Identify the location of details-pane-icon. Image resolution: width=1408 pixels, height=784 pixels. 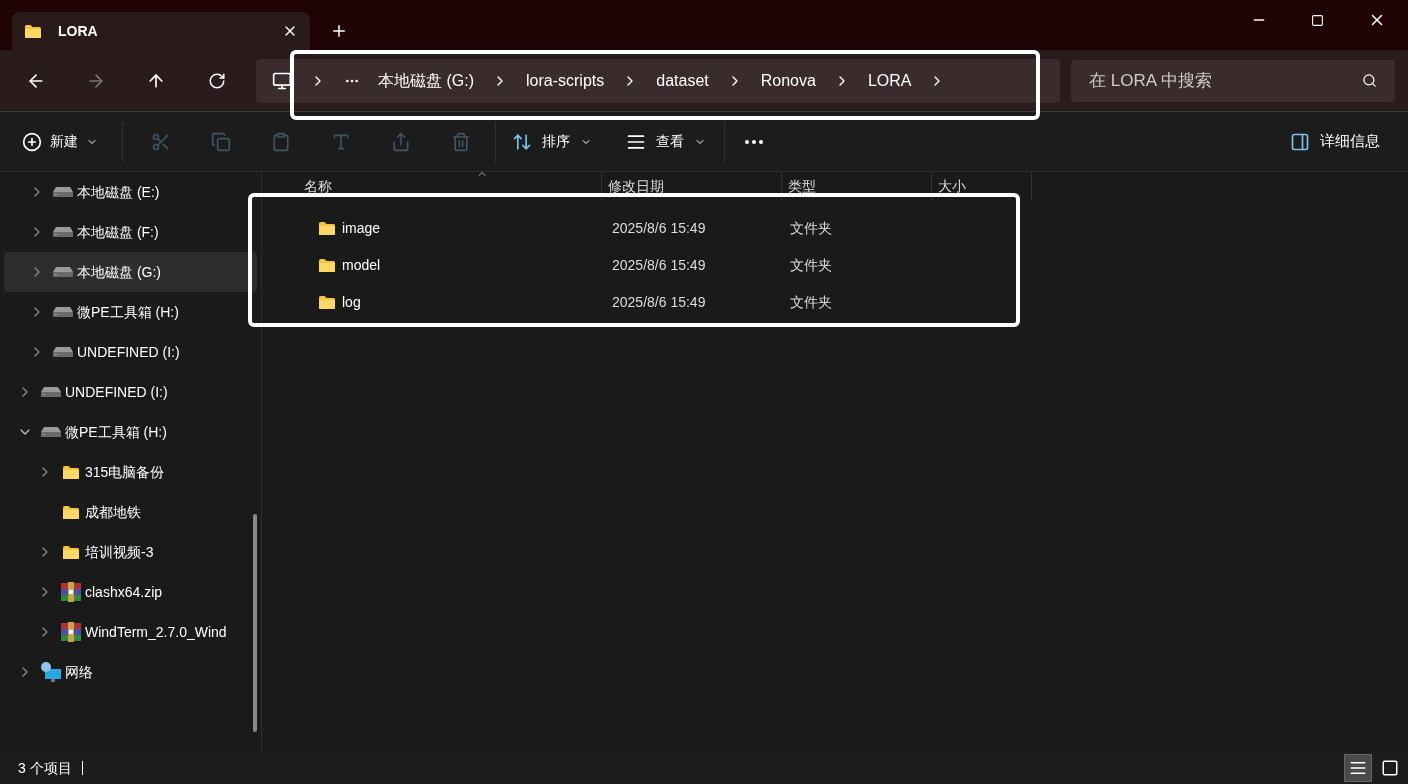
(1300, 141).